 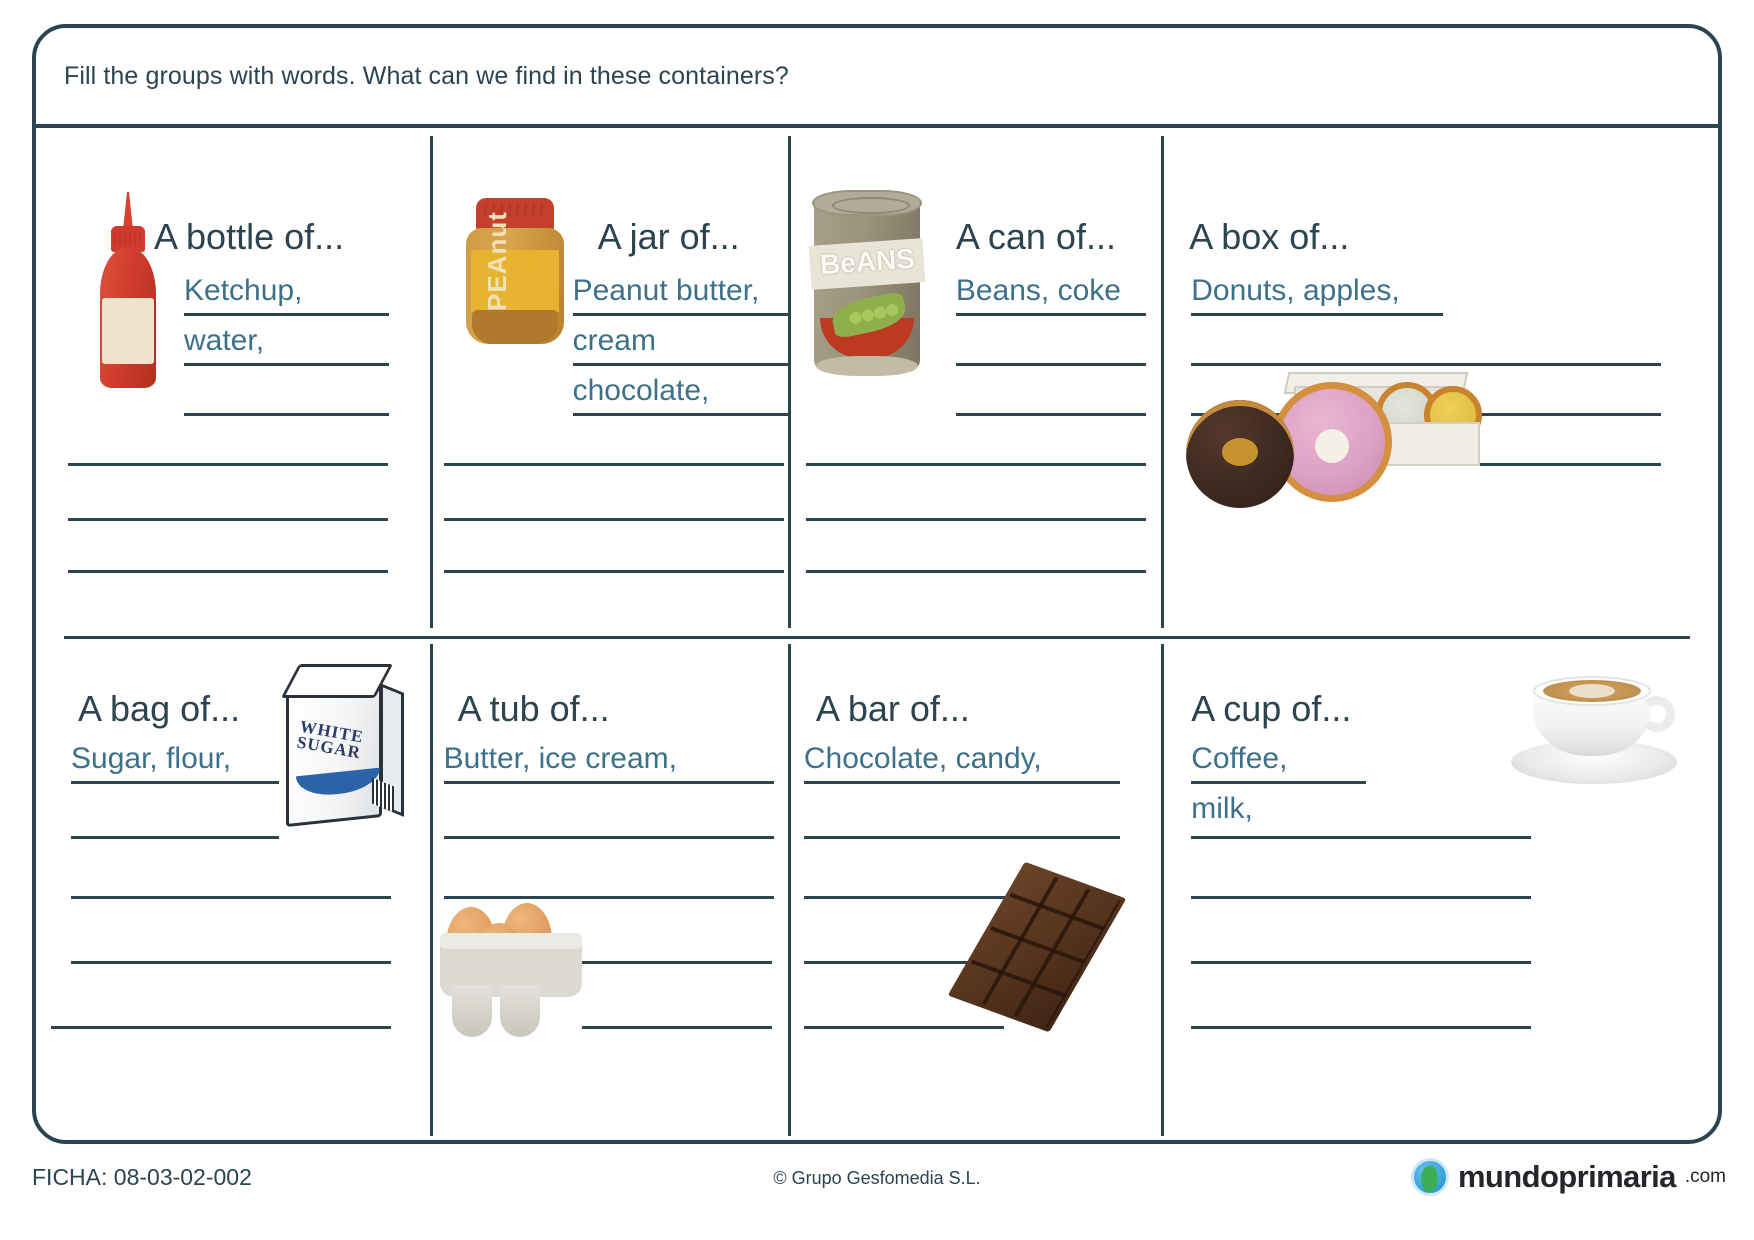 What do you see at coordinates (243, 291) in the screenshot?
I see `answer-text-bottle-1: Ketchup,` at bounding box center [243, 291].